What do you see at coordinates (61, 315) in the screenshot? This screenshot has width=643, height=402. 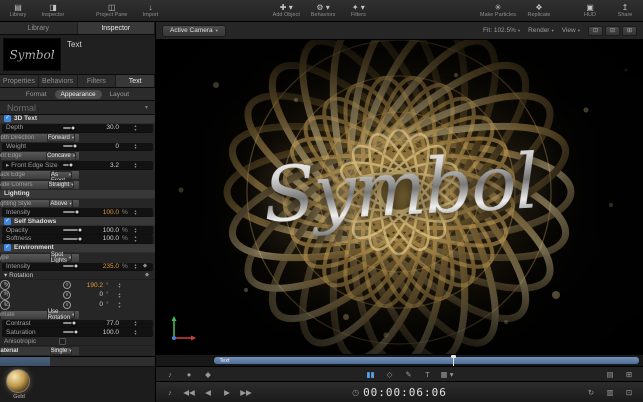 I see `animate-popup: Use Rotation ▾` at bounding box center [61, 315].